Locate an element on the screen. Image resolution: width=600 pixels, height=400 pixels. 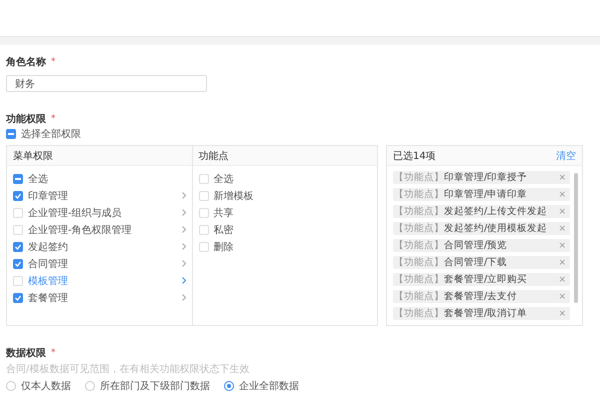
menu-item: 企业管理-角色权限管理 is located at coordinates (80, 229).